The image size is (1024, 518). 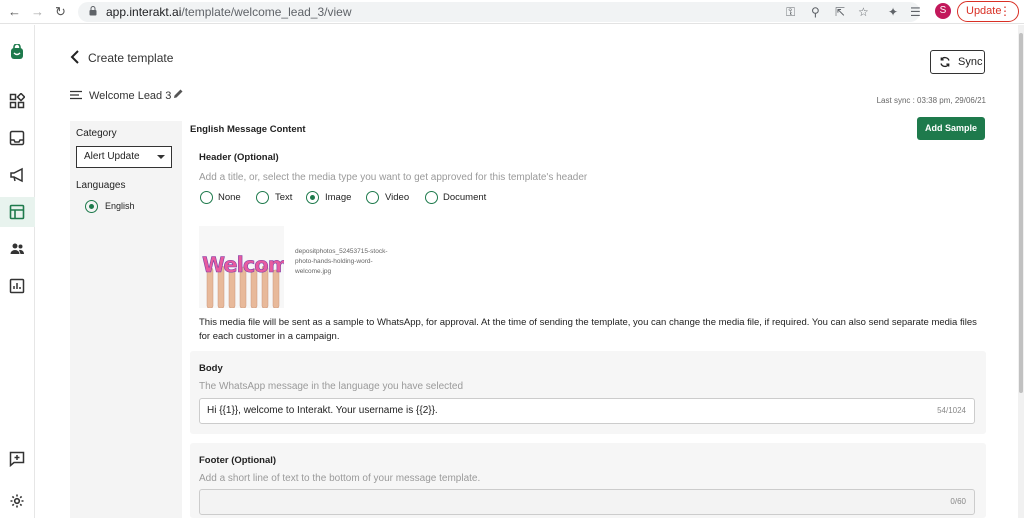 I want to click on category-dropdown: Alert Update, so click(x=124, y=157).